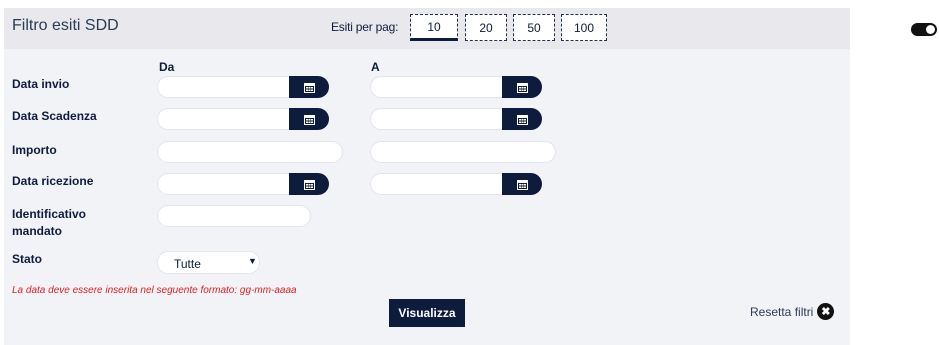 The width and height of the screenshot is (939, 345). I want to click on importo-to-input, so click(463, 152).